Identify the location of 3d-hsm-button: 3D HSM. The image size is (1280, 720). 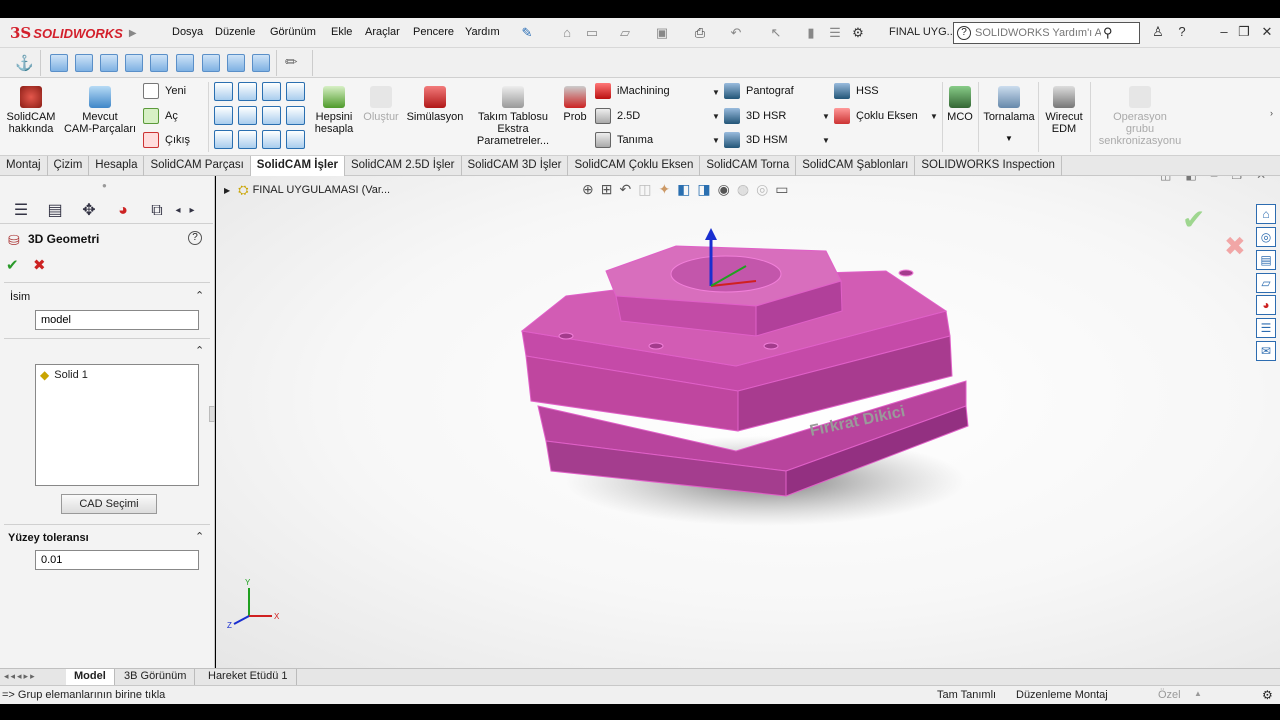
(756, 140).